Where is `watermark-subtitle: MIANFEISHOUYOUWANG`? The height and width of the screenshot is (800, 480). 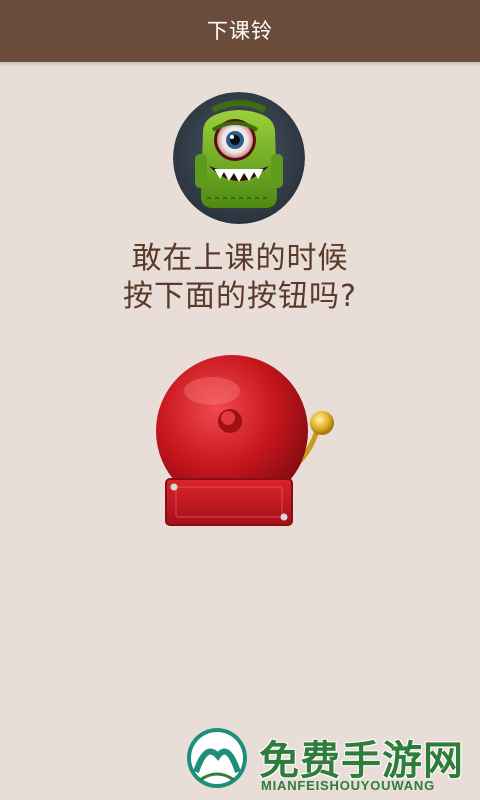 watermark-subtitle: MIANFEISHOUYOUWANG is located at coordinates (348, 785).